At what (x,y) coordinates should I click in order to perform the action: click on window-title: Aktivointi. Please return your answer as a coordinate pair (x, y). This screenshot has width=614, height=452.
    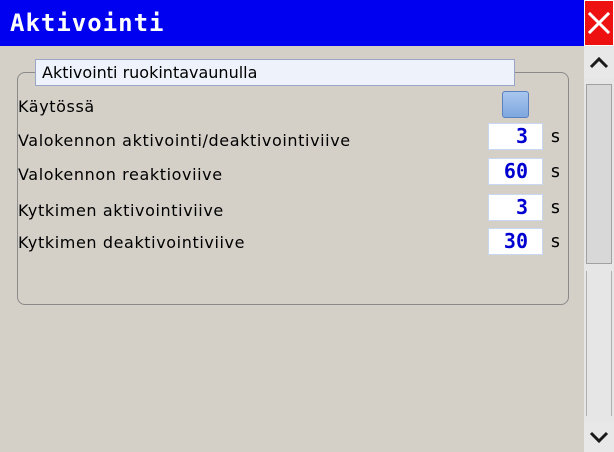
    Looking at the image, I should click on (292, 23).